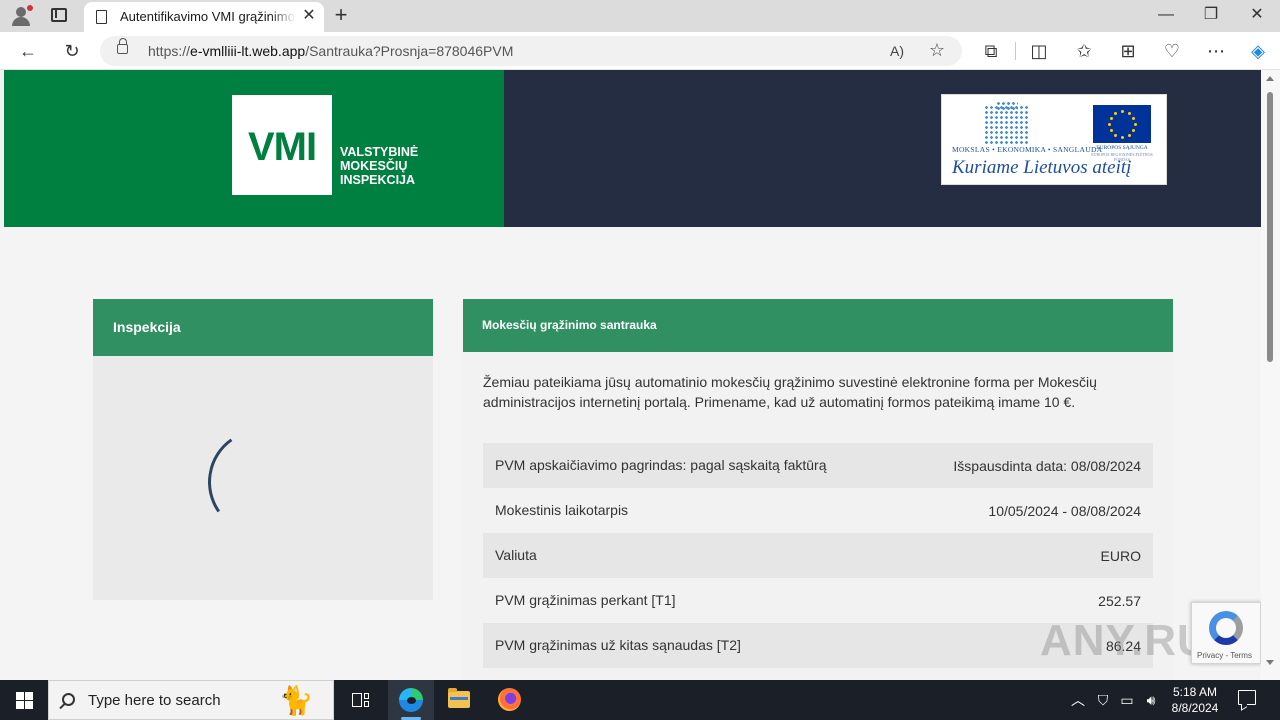 Image resolution: width=1280 pixels, height=720 pixels. Describe the element at coordinates (263, 327) in the screenshot. I see `inspection-card-header: Inspekcija` at that location.